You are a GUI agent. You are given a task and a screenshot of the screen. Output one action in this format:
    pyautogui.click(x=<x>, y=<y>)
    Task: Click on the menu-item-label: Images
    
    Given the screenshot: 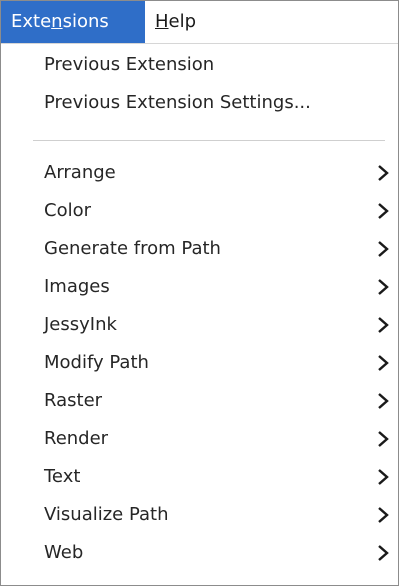 What is the action you would take?
    pyautogui.click(x=77, y=286)
    